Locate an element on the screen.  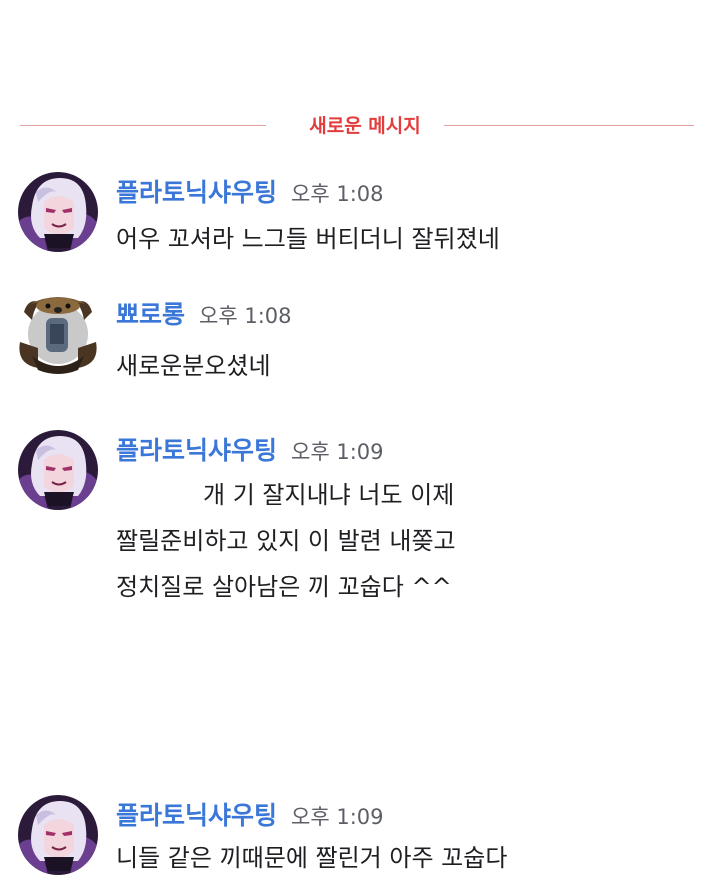
new-messages-divider: 새로운 메시지 is located at coordinates (357, 126).